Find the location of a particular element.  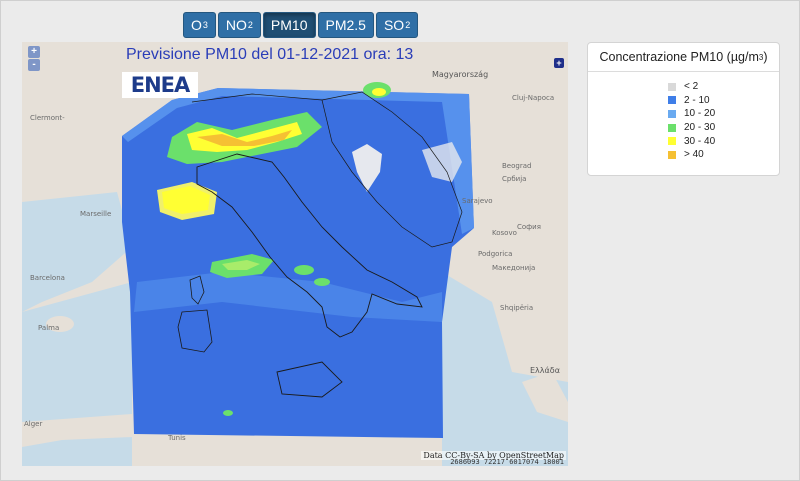

legend-item: 2 - 10 is located at coordinates (723, 101).